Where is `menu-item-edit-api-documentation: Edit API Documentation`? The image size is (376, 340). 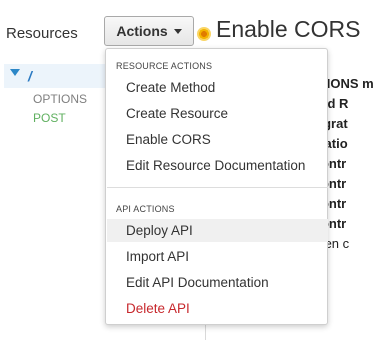 menu-item-edit-api-documentation: Edit API Documentation is located at coordinates (217, 282).